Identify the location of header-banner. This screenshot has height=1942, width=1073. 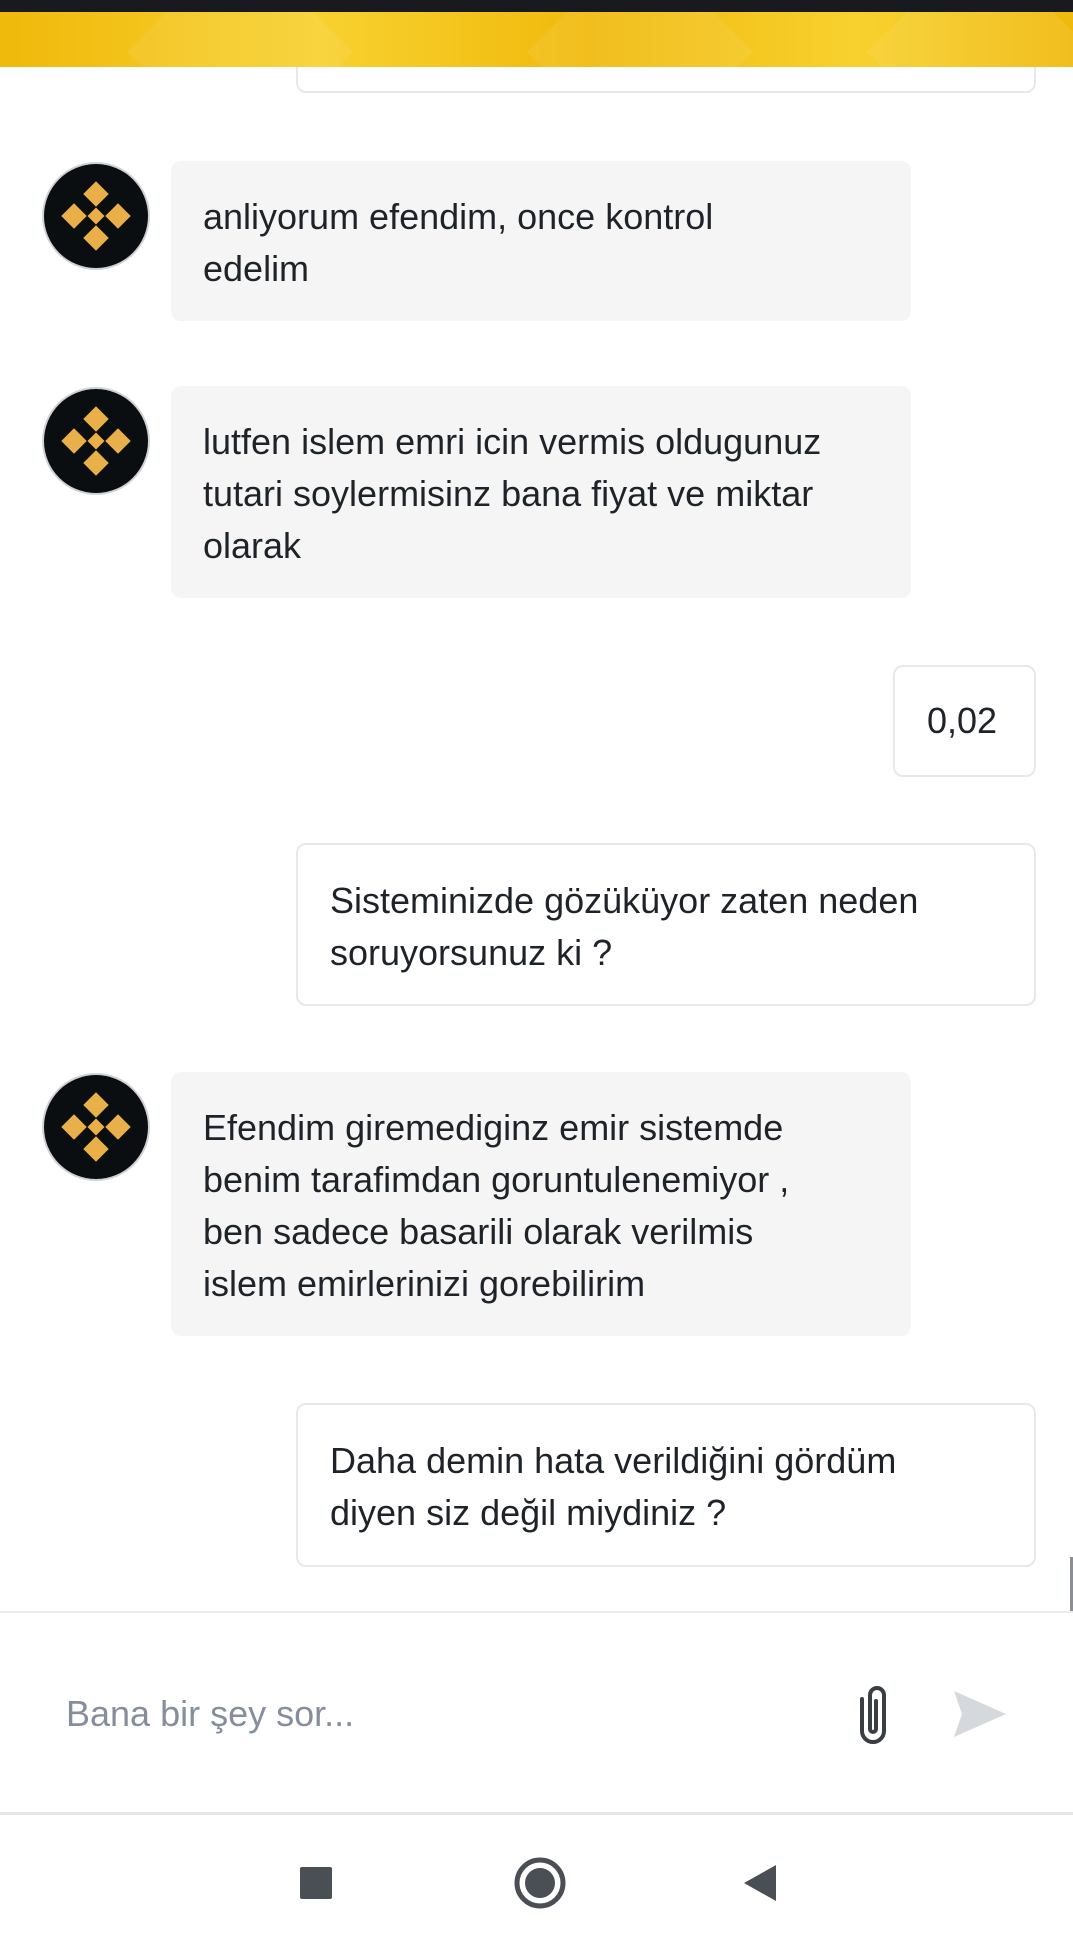
(536, 39).